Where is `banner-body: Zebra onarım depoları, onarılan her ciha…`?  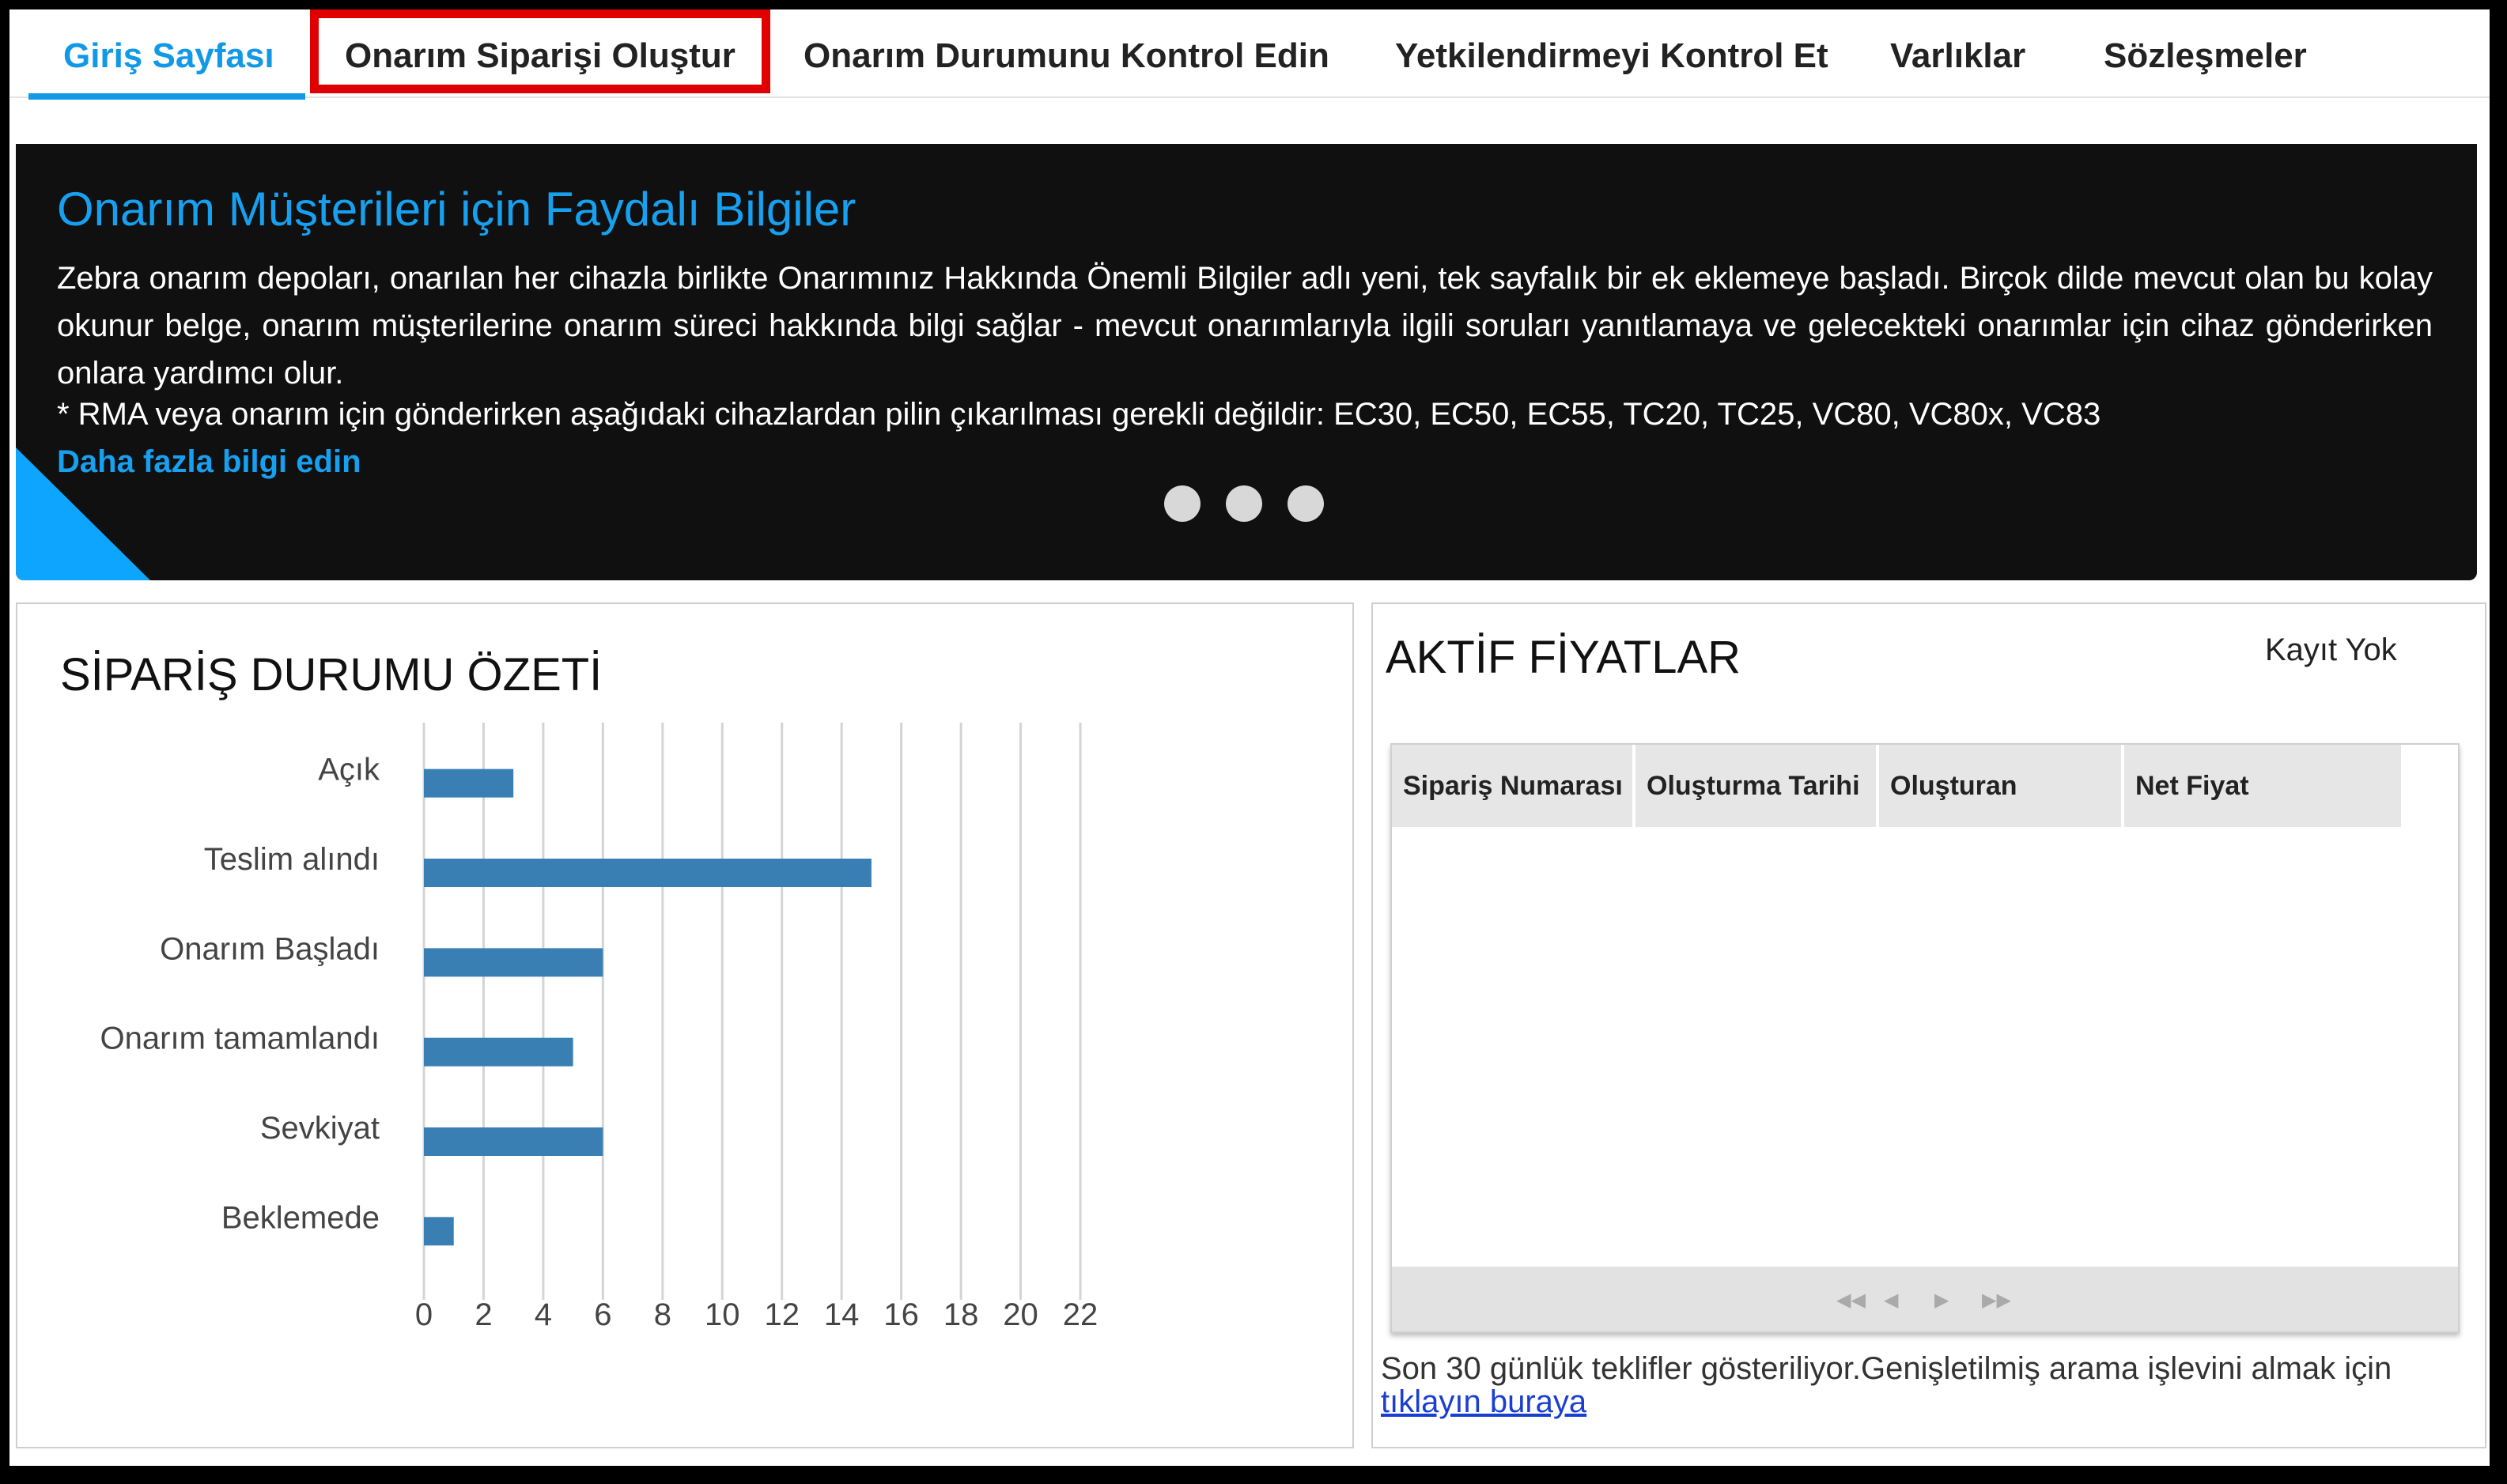 banner-body: Zebra onarım depoları, onarılan her ciha… is located at coordinates (1245, 326).